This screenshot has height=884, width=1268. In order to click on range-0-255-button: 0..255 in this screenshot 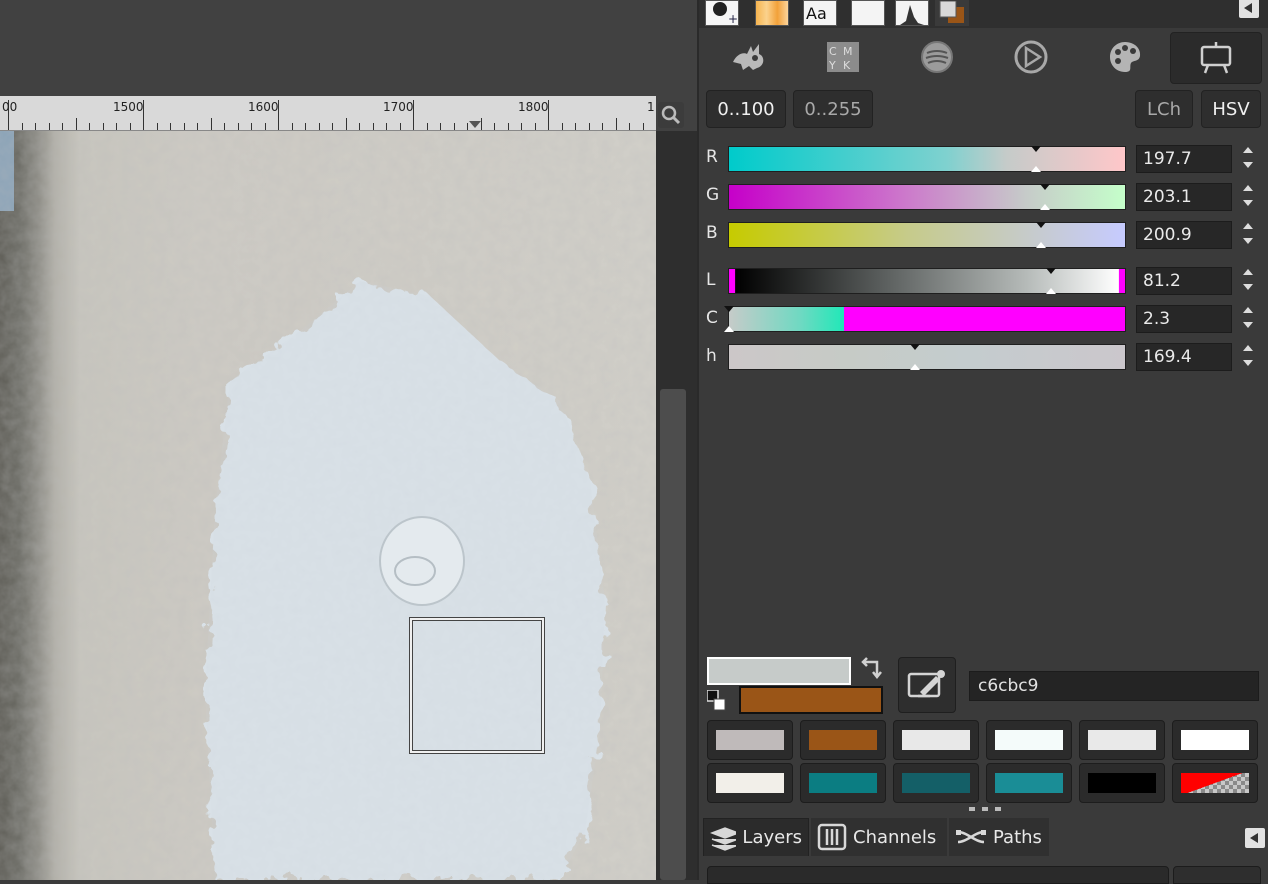, I will do `click(833, 109)`.